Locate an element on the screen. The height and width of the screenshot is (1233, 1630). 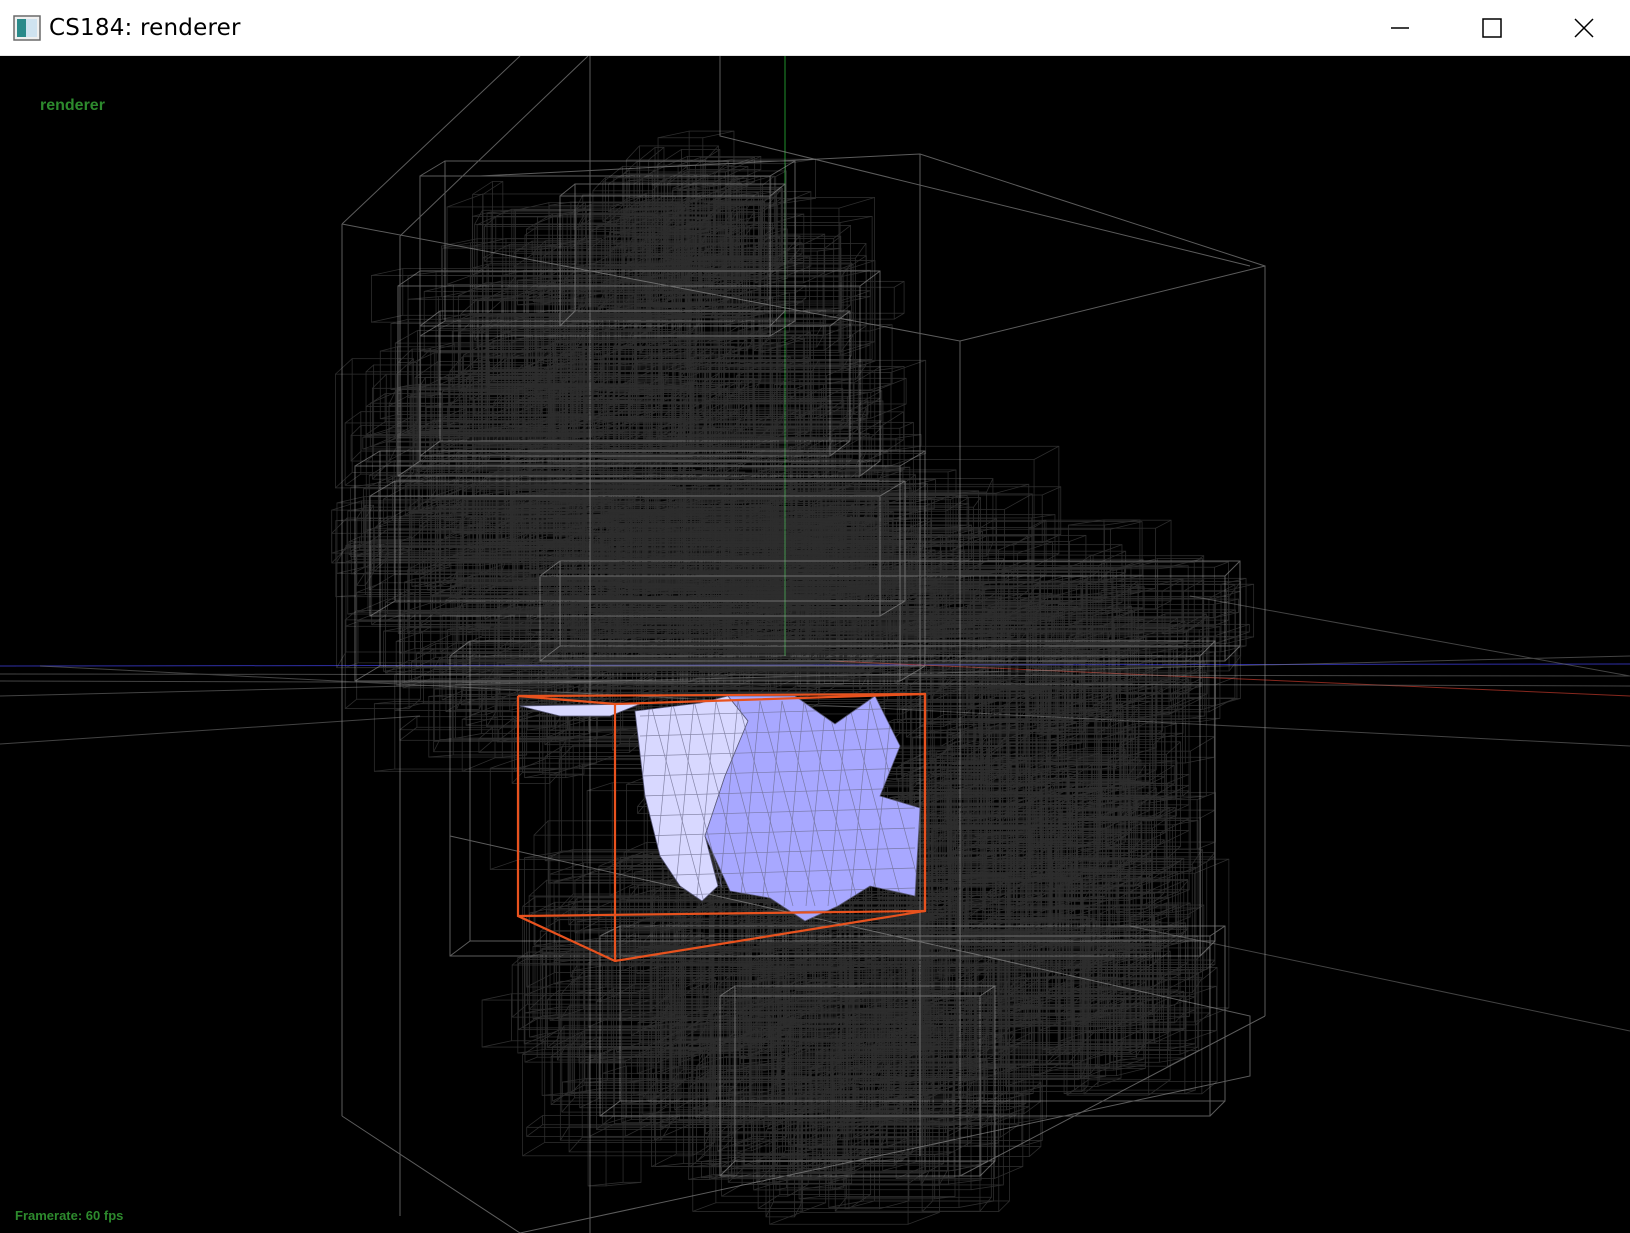
maximize-button is located at coordinates (1492, 28).